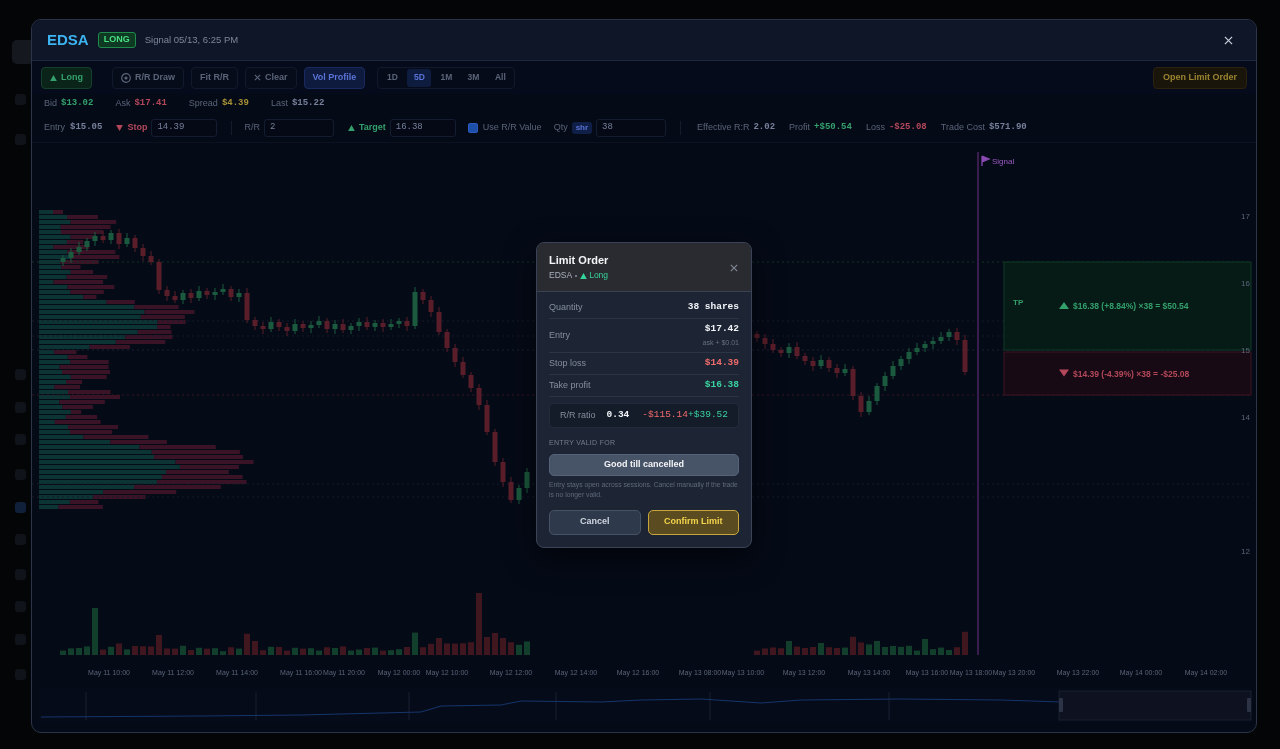 The height and width of the screenshot is (749, 1280). I want to click on price-axis-label: 12, so click(1245, 551).